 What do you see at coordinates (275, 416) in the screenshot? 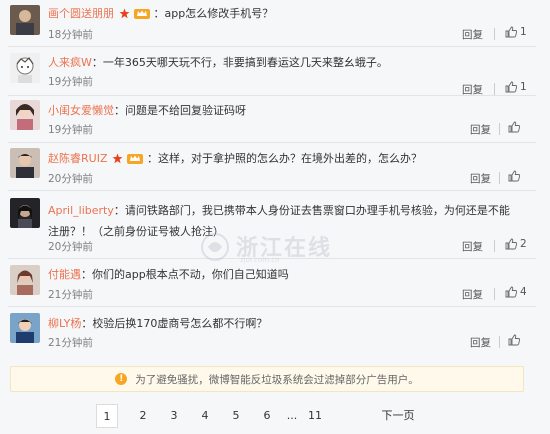
I see `pagination: 1 2 3 4 5 6 ... 11 下一页` at bounding box center [275, 416].